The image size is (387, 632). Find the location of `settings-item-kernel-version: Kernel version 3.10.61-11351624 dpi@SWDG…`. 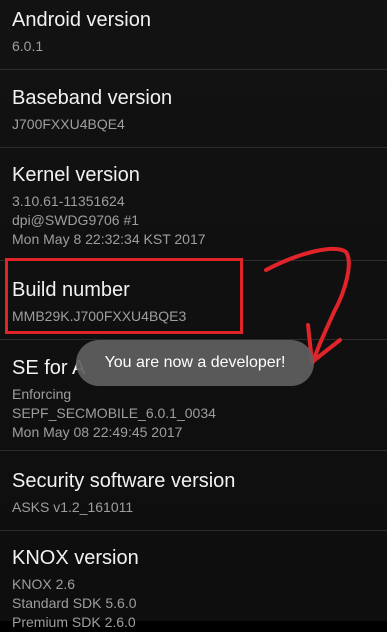

settings-item-kernel-version: Kernel version 3.10.61-11351624 dpi@SWDG… is located at coordinates (193, 206).